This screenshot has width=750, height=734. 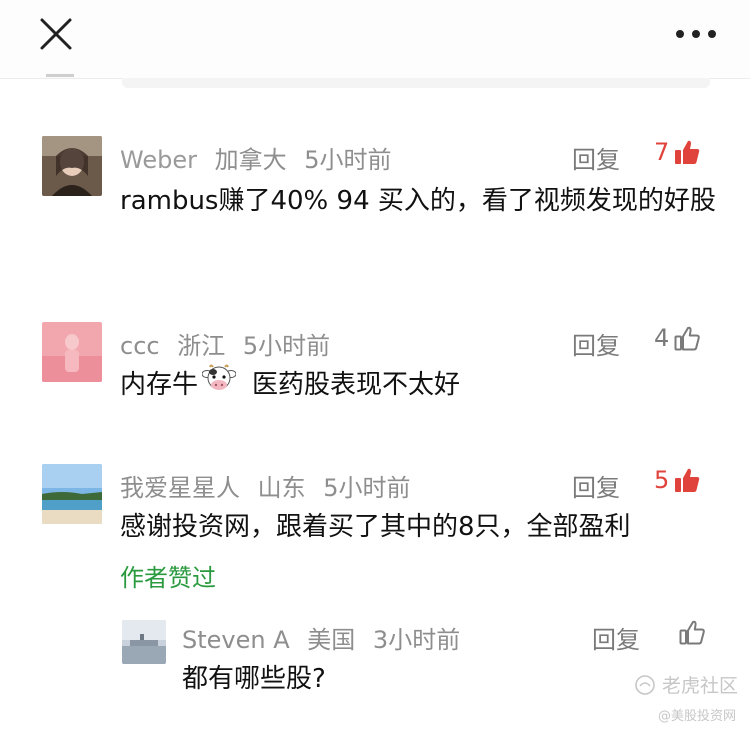 What do you see at coordinates (250, 160) in the screenshot?
I see `commenter-location: 加拿大` at bounding box center [250, 160].